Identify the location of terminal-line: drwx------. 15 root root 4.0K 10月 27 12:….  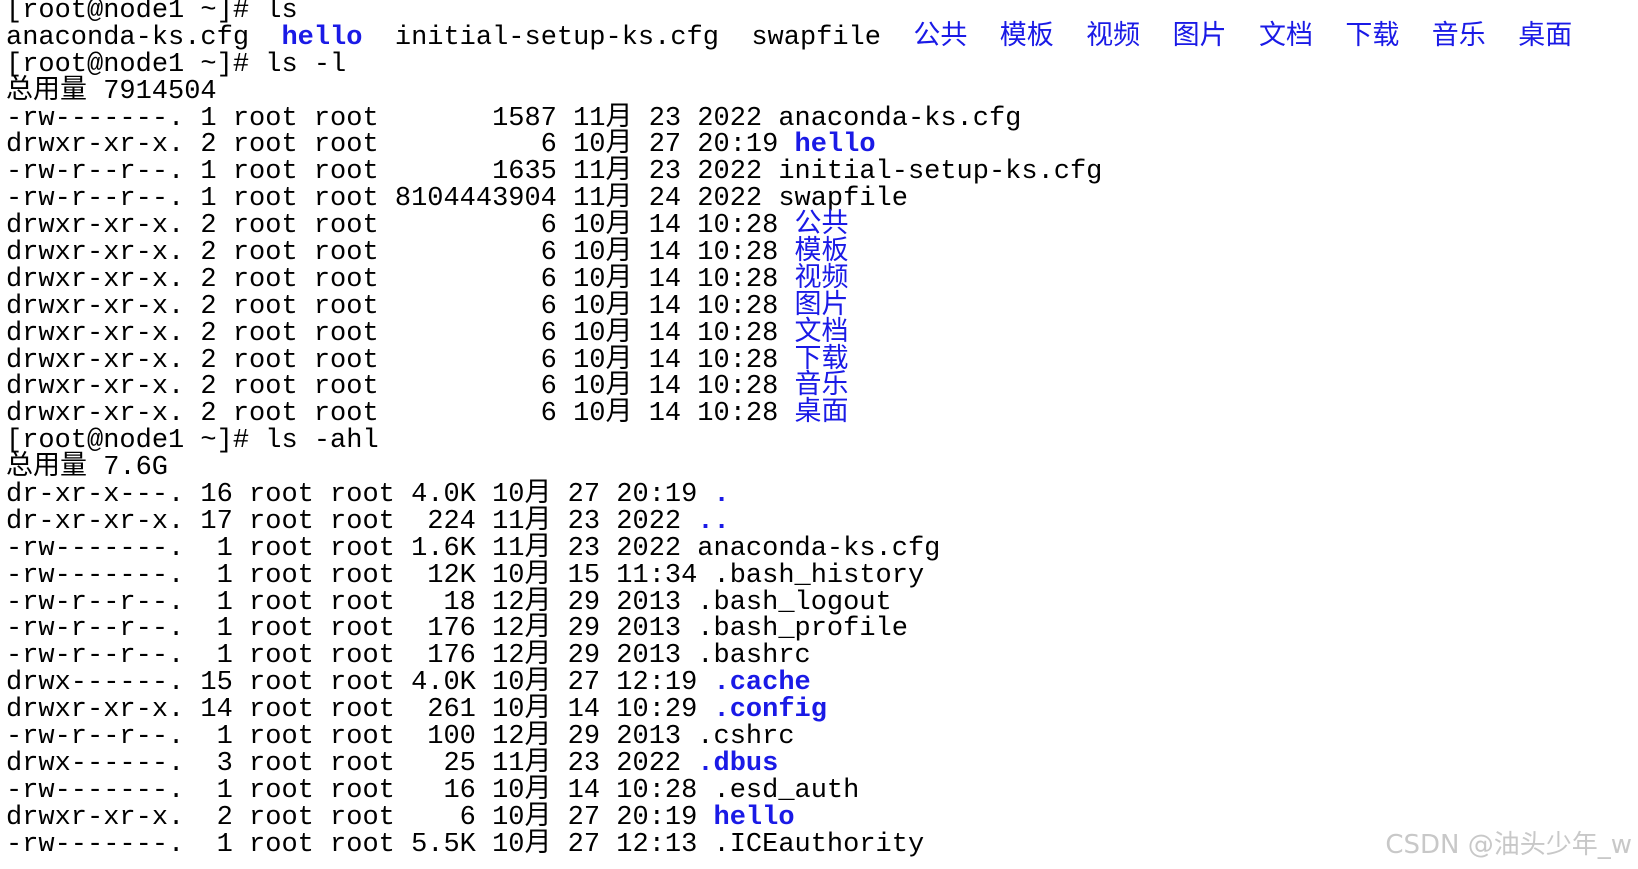
(789, 683).